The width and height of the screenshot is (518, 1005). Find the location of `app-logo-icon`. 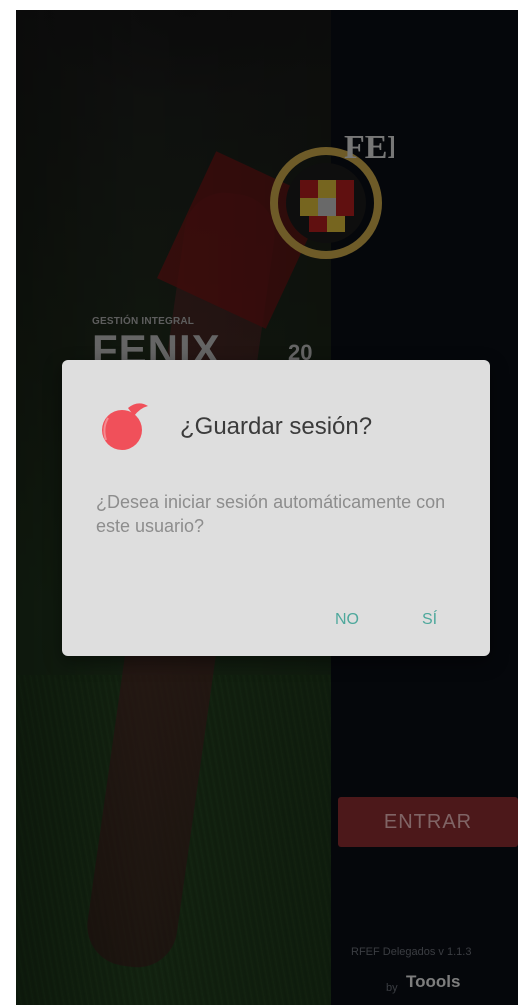

app-logo-icon is located at coordinates (125, 426).